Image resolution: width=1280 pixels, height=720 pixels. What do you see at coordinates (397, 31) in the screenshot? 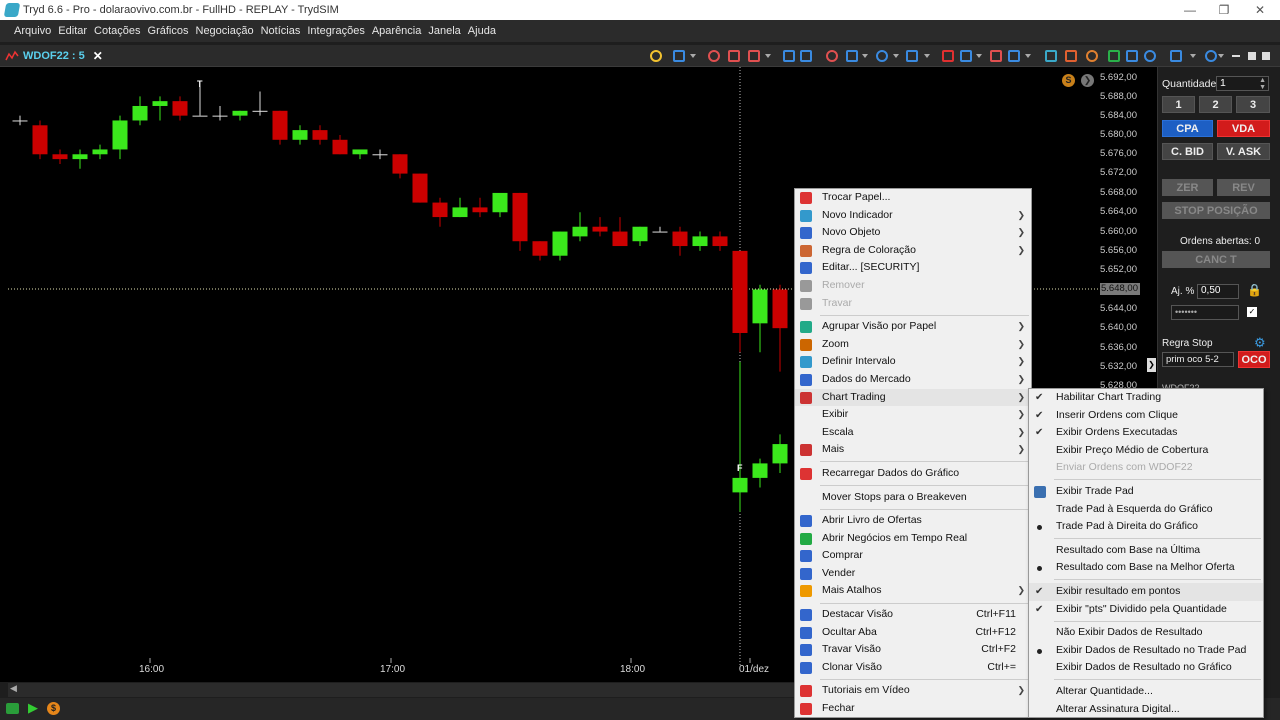
I see `menu-aparencia: Aparência` at bounding box center [397, 31].